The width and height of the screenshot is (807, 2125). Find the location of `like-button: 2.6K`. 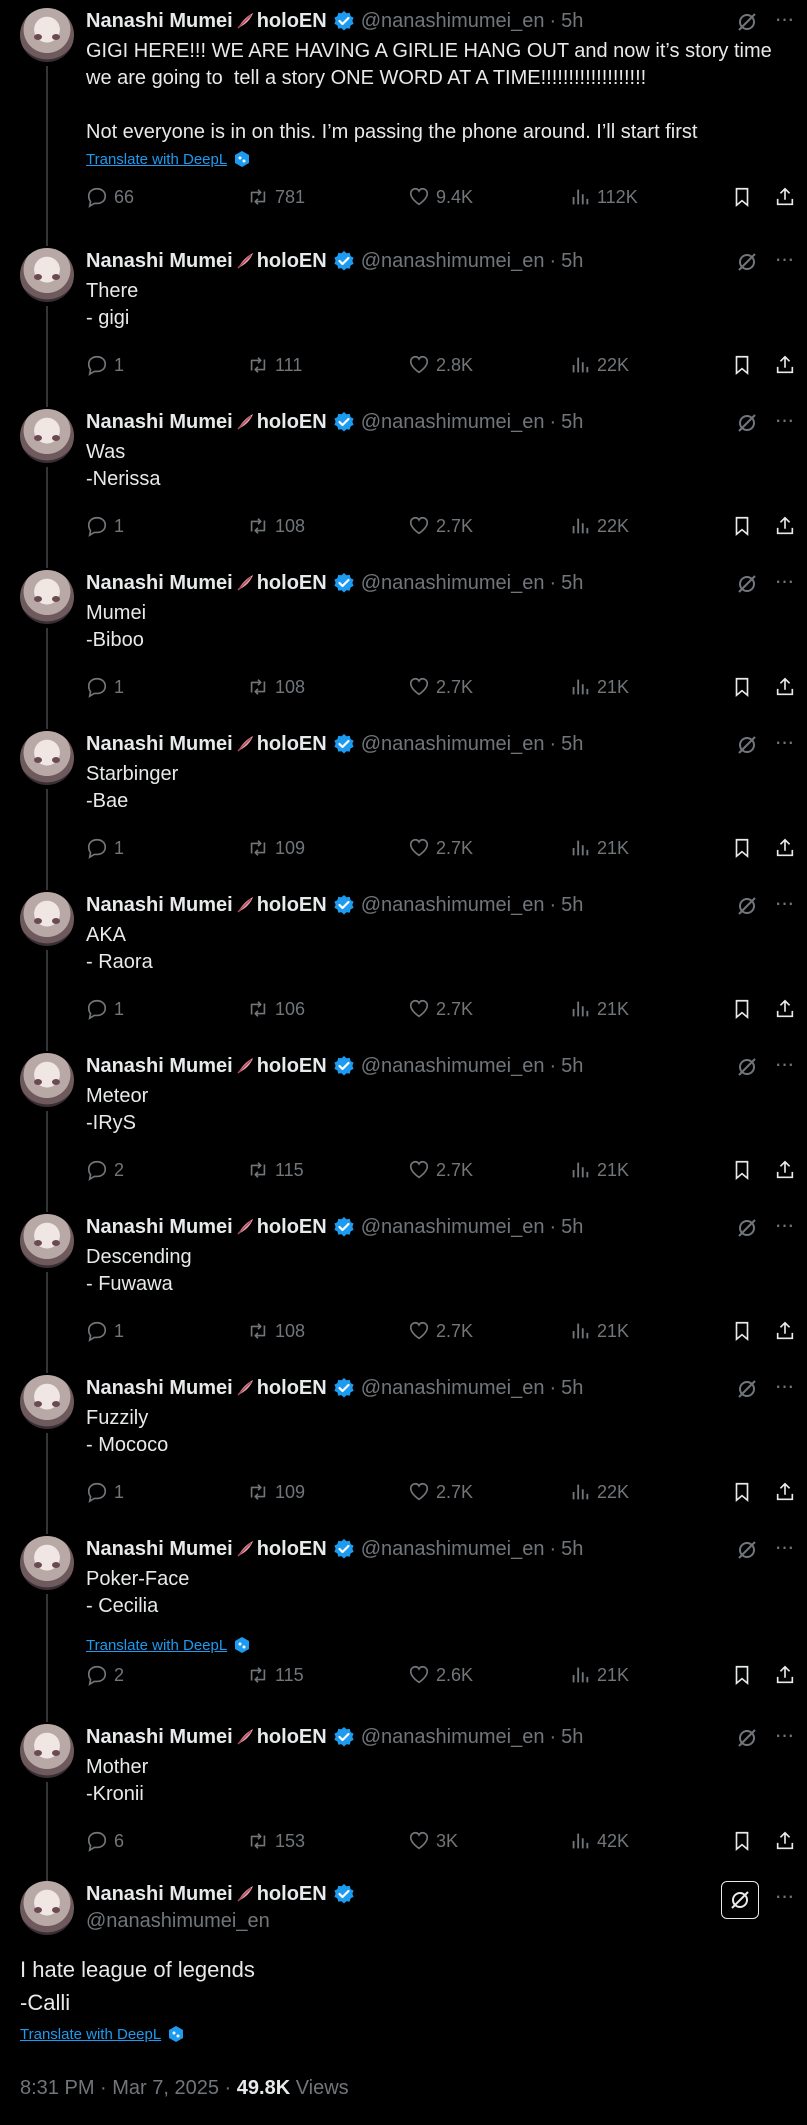

like-button: 2.6K is located at coordinates (440, 1675).